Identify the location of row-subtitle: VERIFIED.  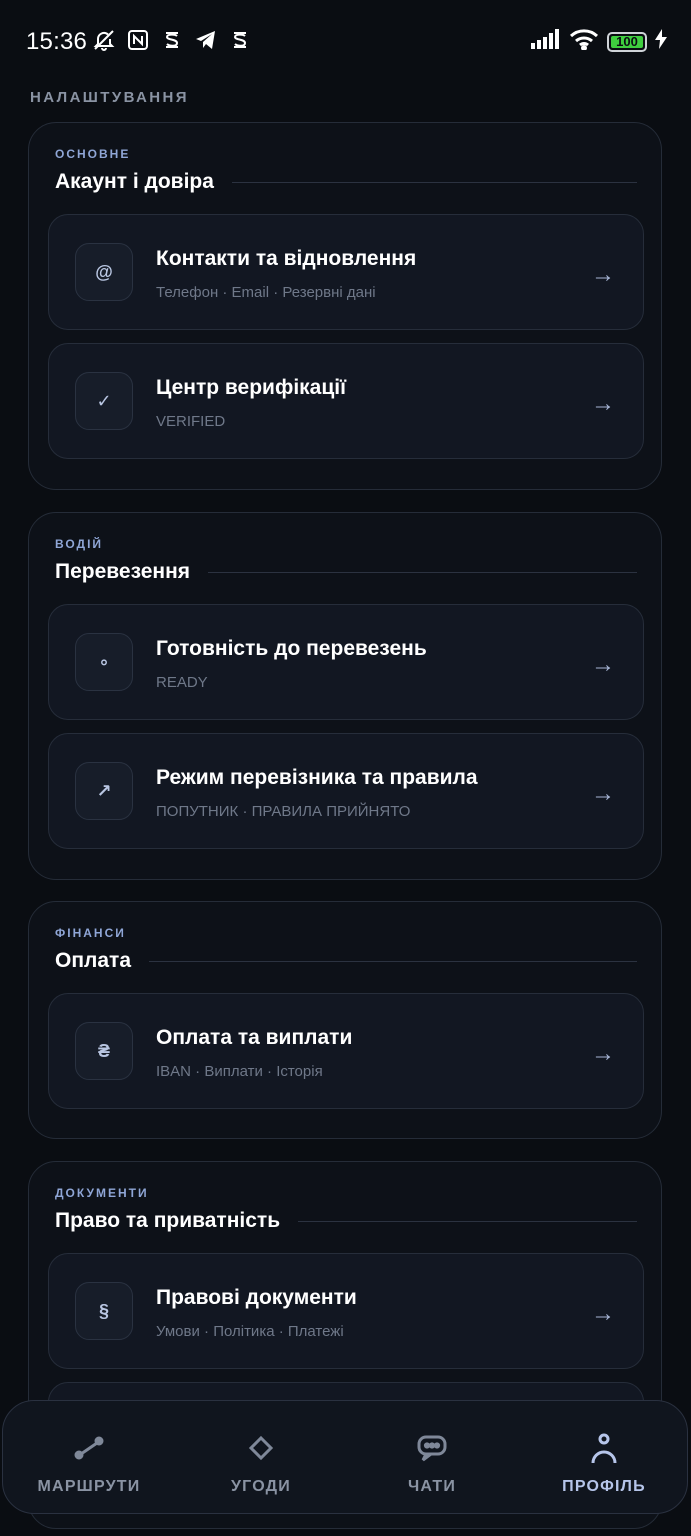
(191, 421).